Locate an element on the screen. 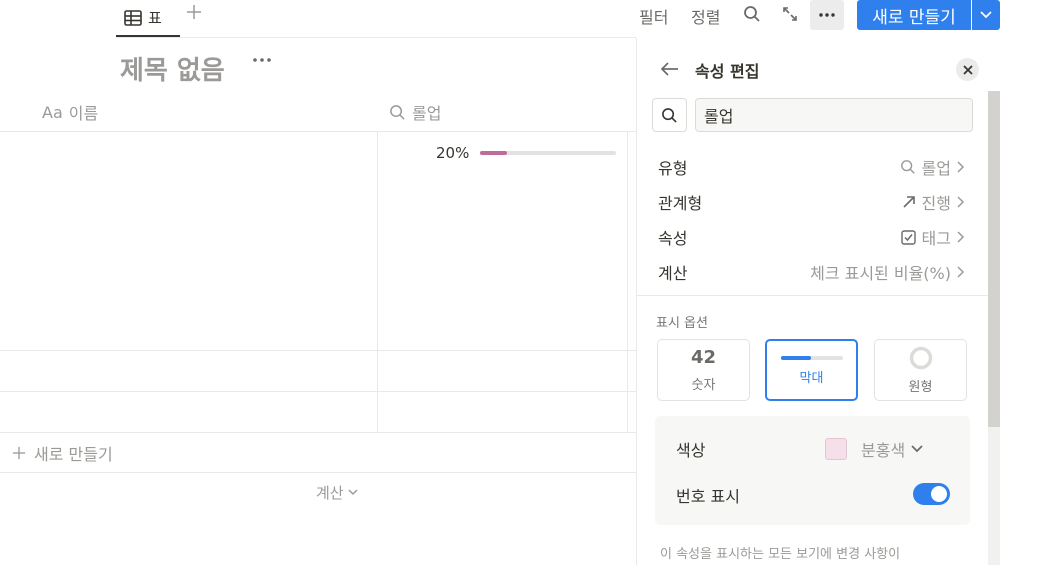 The width and height of the screenshot is (1040, 565). property-value-text: 롤업 is located at coordinates (936, 168).